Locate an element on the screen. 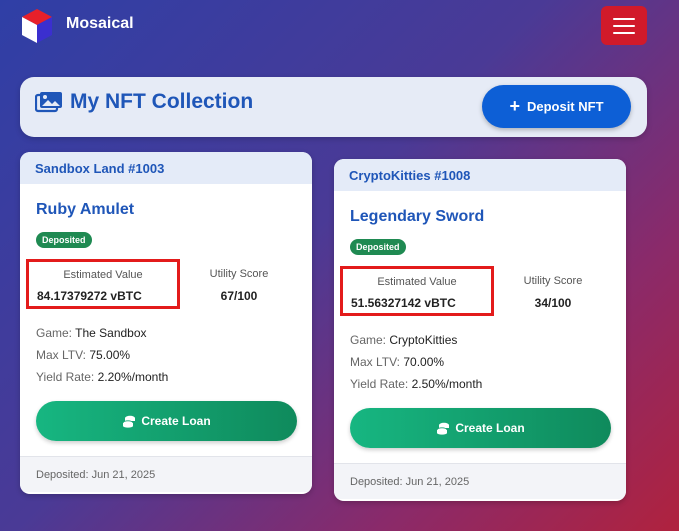 The image size is (679, 531). brand-name: Mosaical is located at coordinates (100, 24).